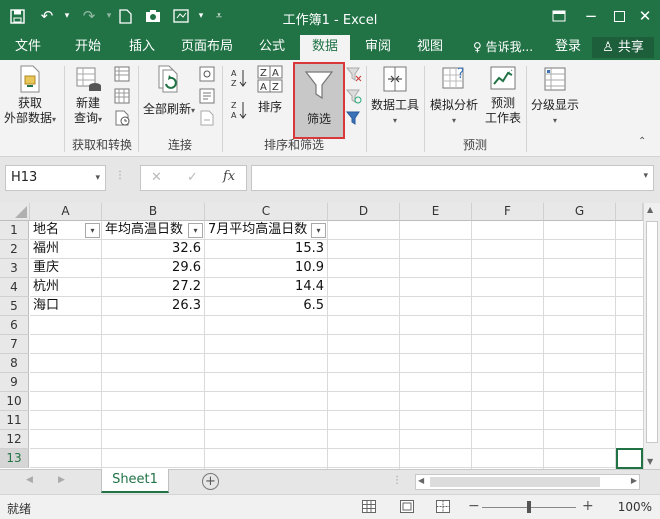 Image resolution: width=660 pixels, height=519 pixels. What do you see at coordinates (443, 508) in the screenshot?
I see `page-break-view-icon` at bounding box center [443, 508].